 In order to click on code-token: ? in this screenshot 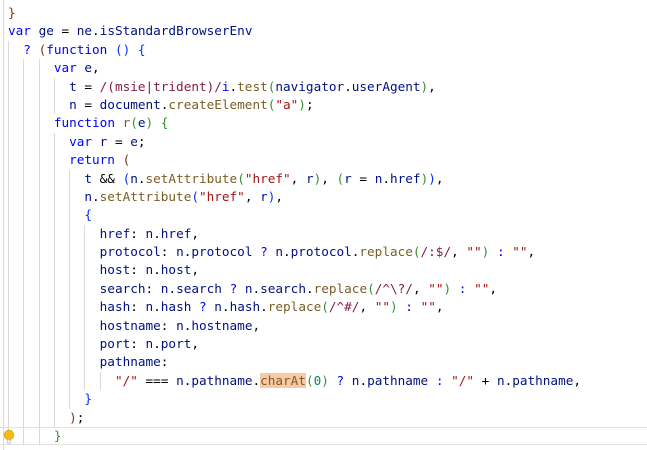, I will do `click(203, 307)`.